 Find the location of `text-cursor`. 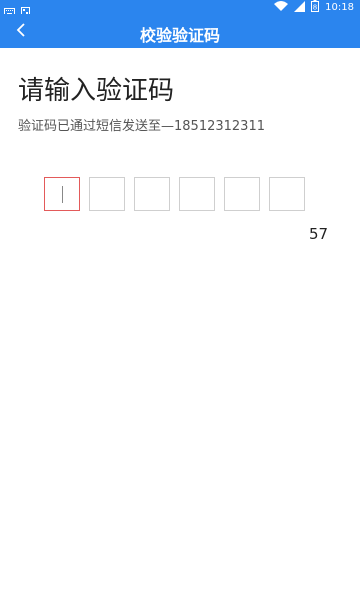

text-cursor is located at coordinates (62, 194).